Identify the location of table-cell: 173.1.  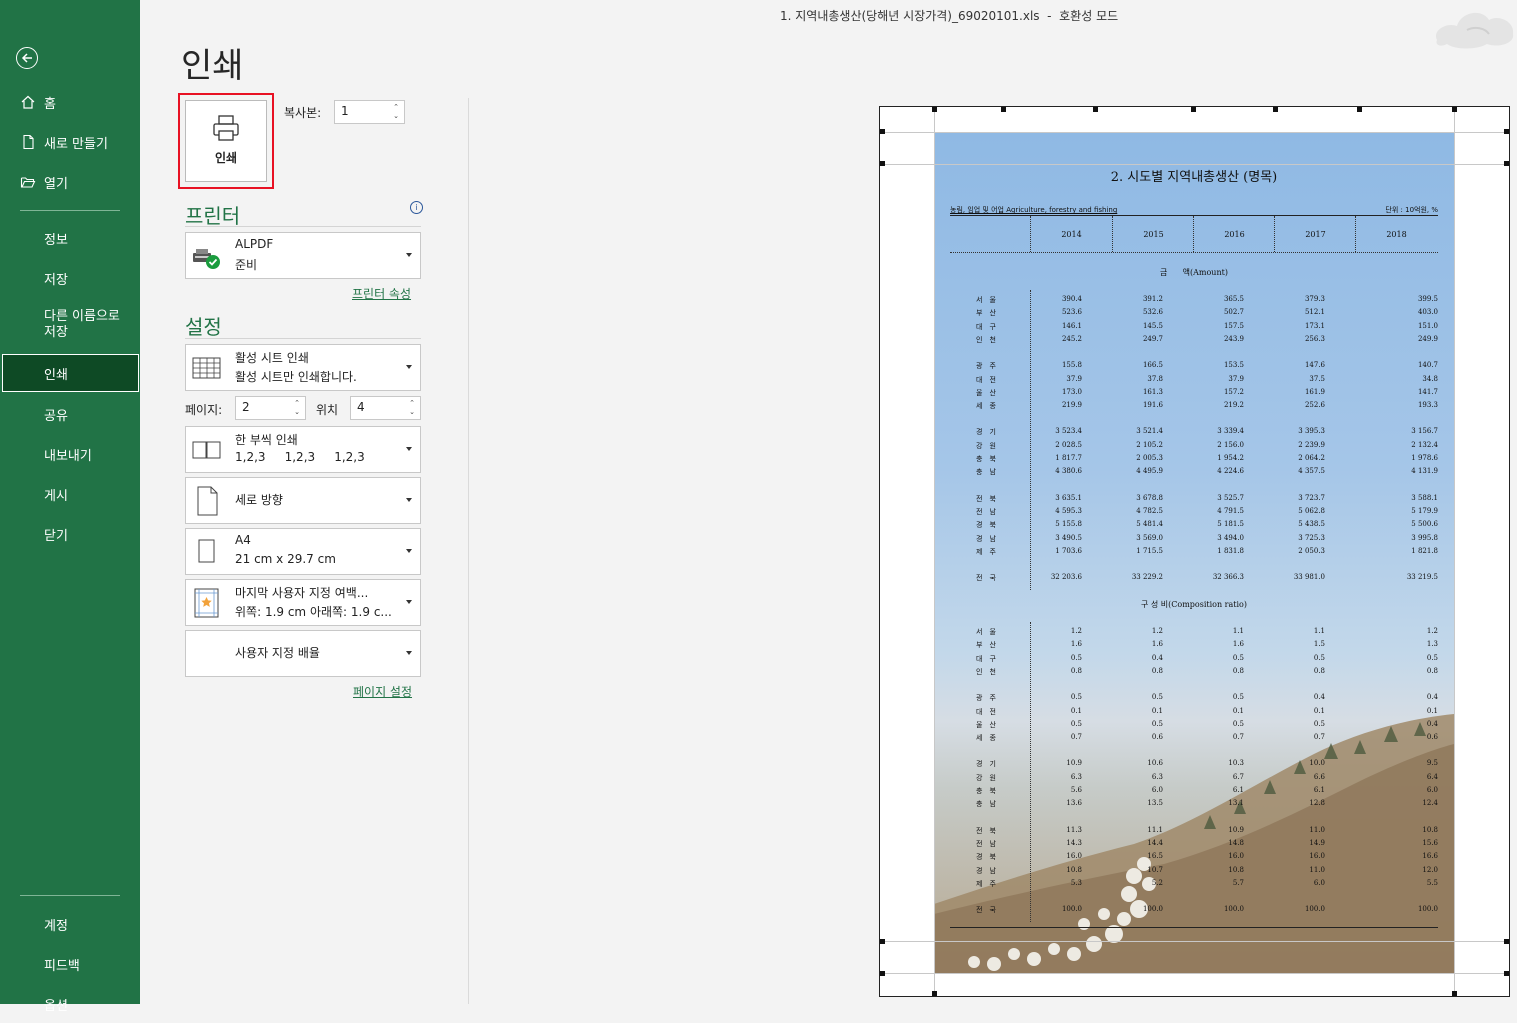
(1314, 325).